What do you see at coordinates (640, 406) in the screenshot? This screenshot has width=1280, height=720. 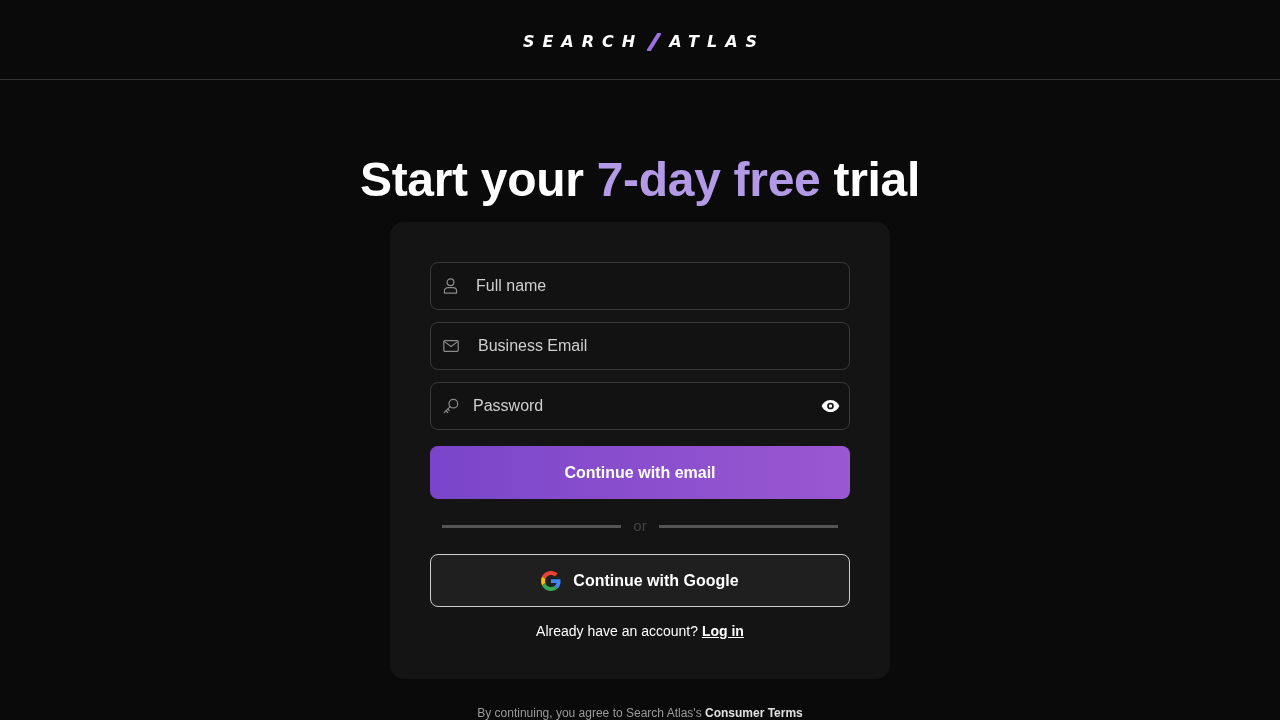 I see `text-field: Password` at bounding box center [640, 406].